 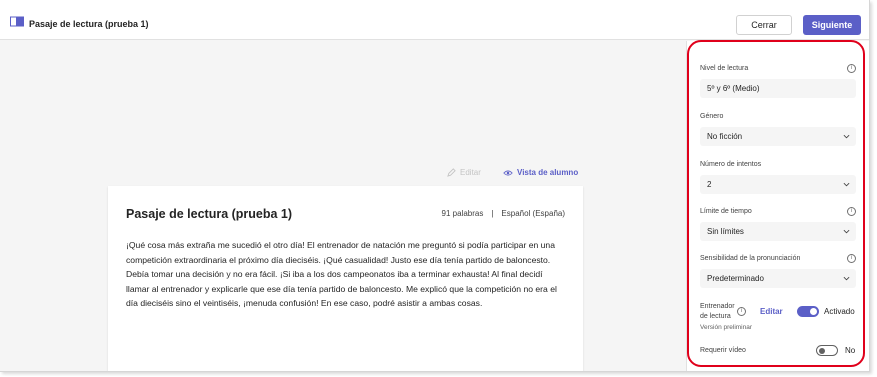 What do you see at coordinates (827, 350) in the screenshot?
I see `require-video-toggle` at bounding box center [827, 350].